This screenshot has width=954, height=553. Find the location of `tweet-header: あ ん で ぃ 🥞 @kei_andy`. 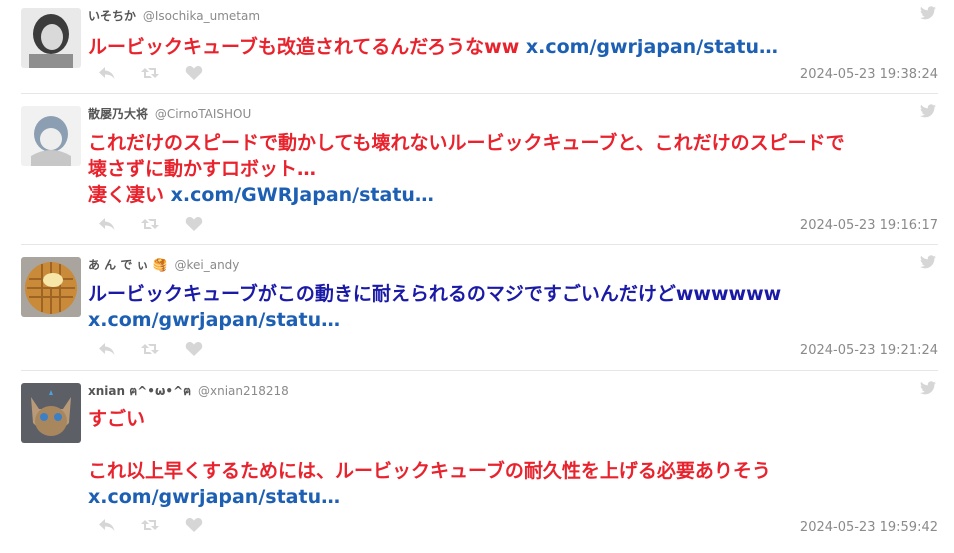

tweet-header: あ ん で ぃ 🥞 @kei_andy is located at coordinates (163, 265).